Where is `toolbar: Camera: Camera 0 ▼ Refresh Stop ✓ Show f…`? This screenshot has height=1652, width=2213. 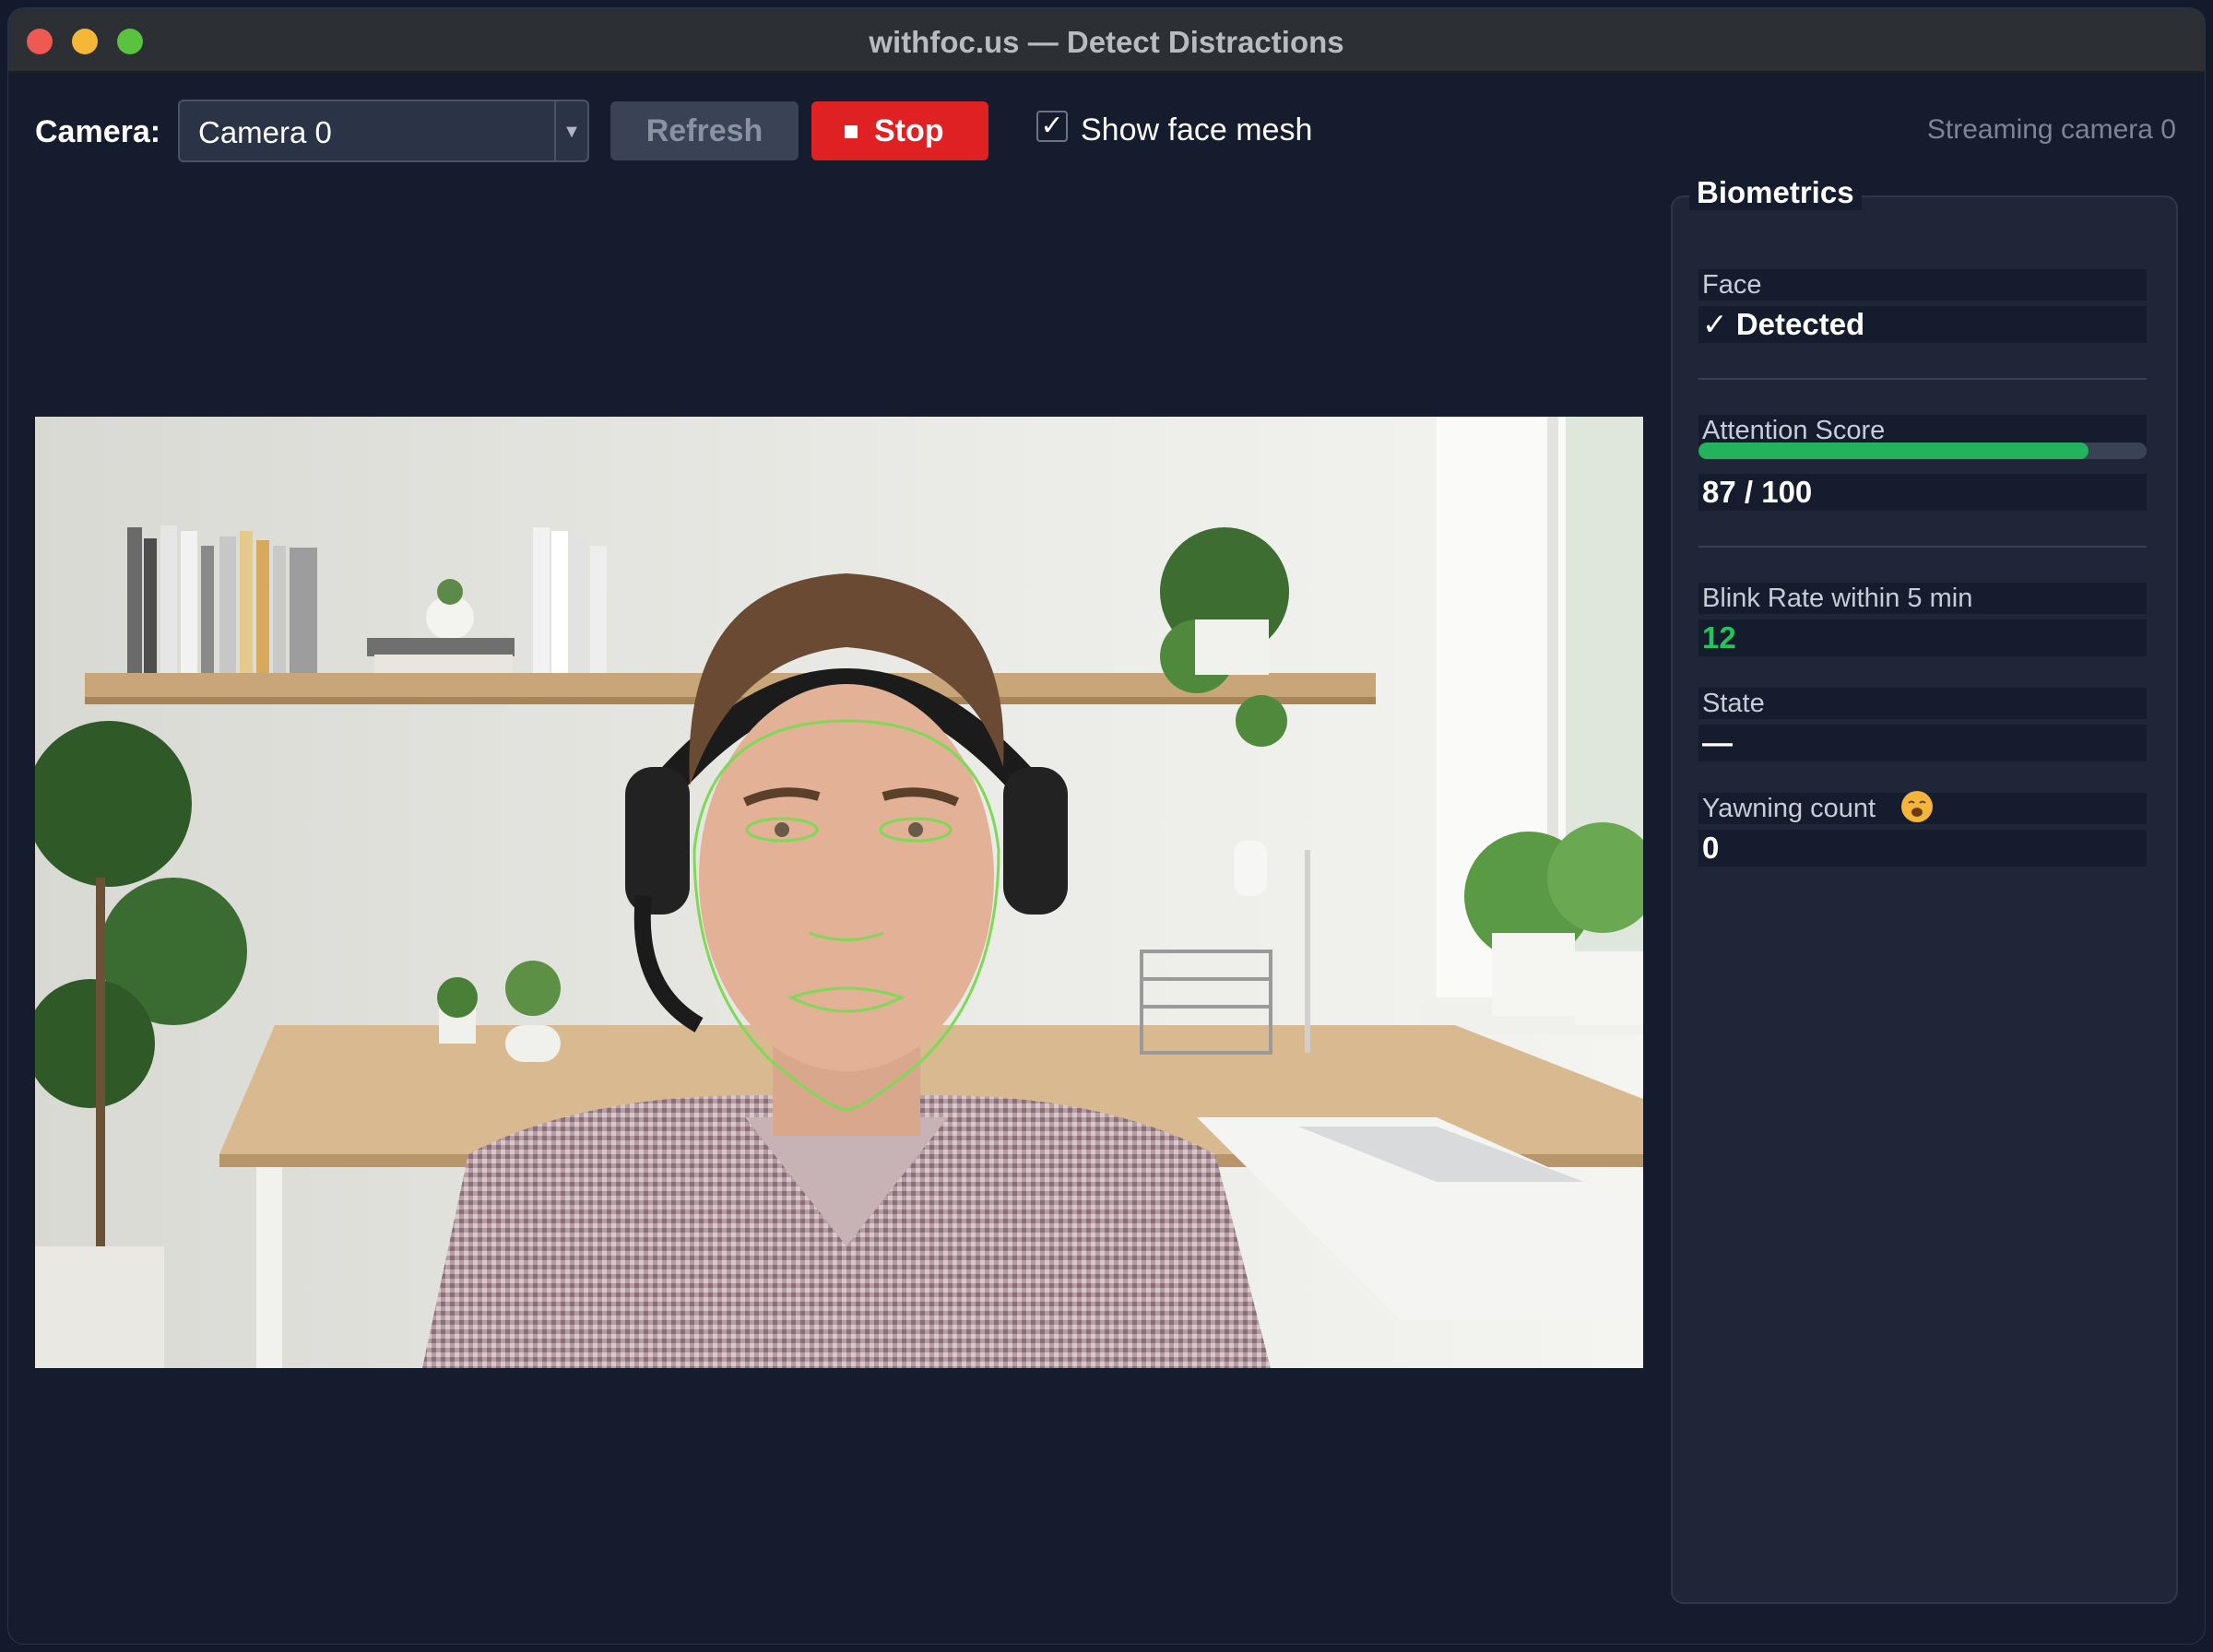 toolbar: Camera: Camera 0 ▼ Refresh Stop ✓ Show f… is located at coordinates (1106, 134).